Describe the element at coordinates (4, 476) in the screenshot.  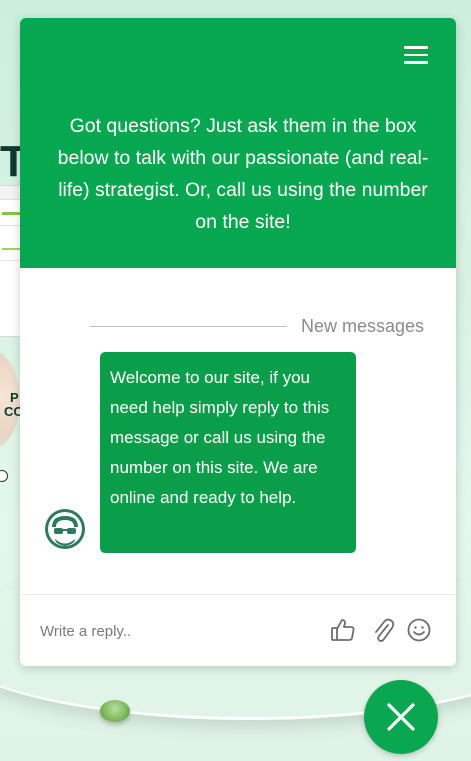
I see `background-info-icon` at that location.